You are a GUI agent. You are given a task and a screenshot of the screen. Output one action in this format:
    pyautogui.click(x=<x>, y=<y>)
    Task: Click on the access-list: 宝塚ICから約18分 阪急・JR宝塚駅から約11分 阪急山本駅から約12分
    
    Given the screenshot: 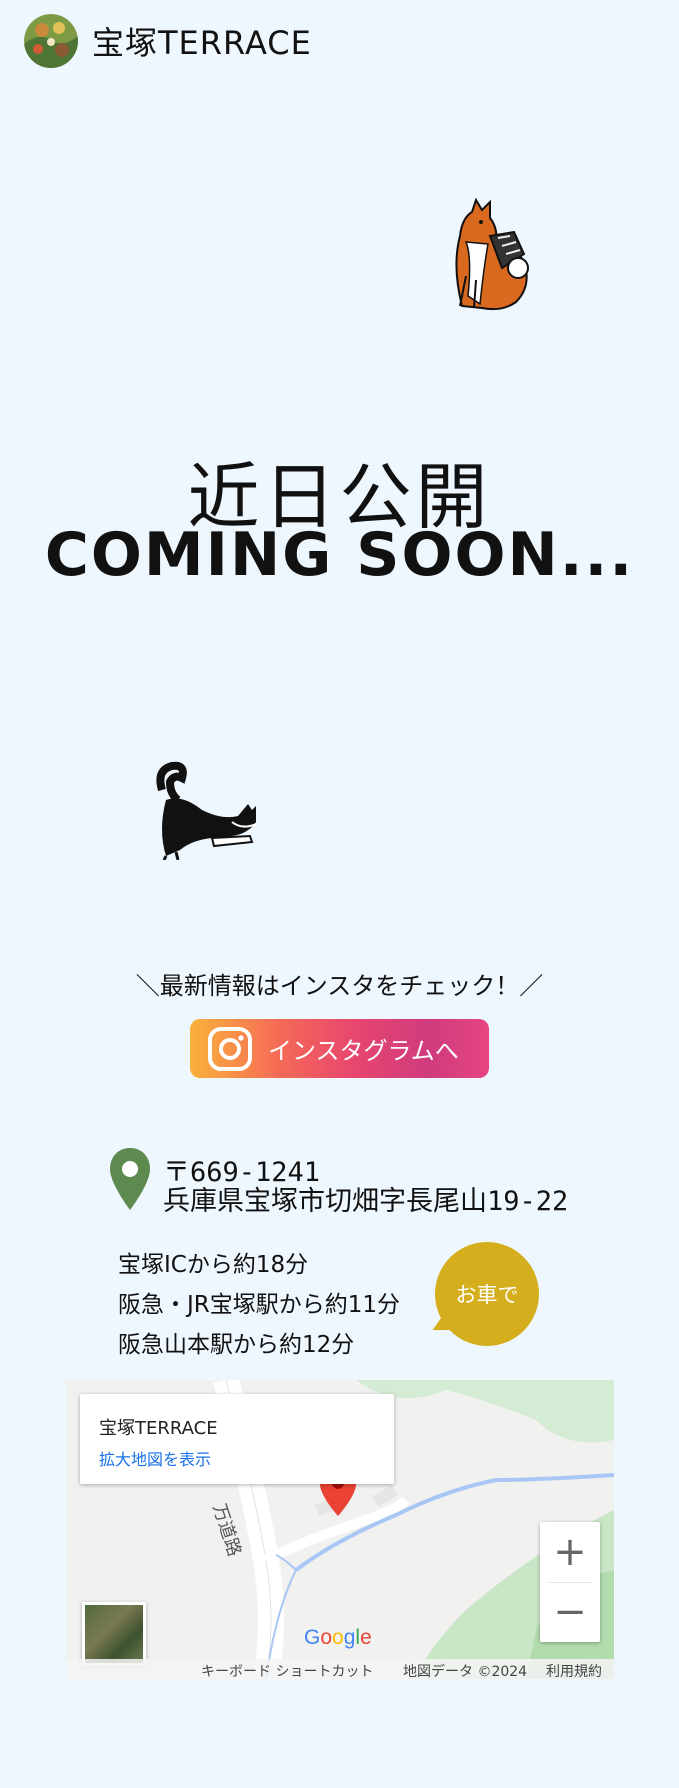 What is the action you would take?
    pyautogui.click(x=259, y=1305)
    